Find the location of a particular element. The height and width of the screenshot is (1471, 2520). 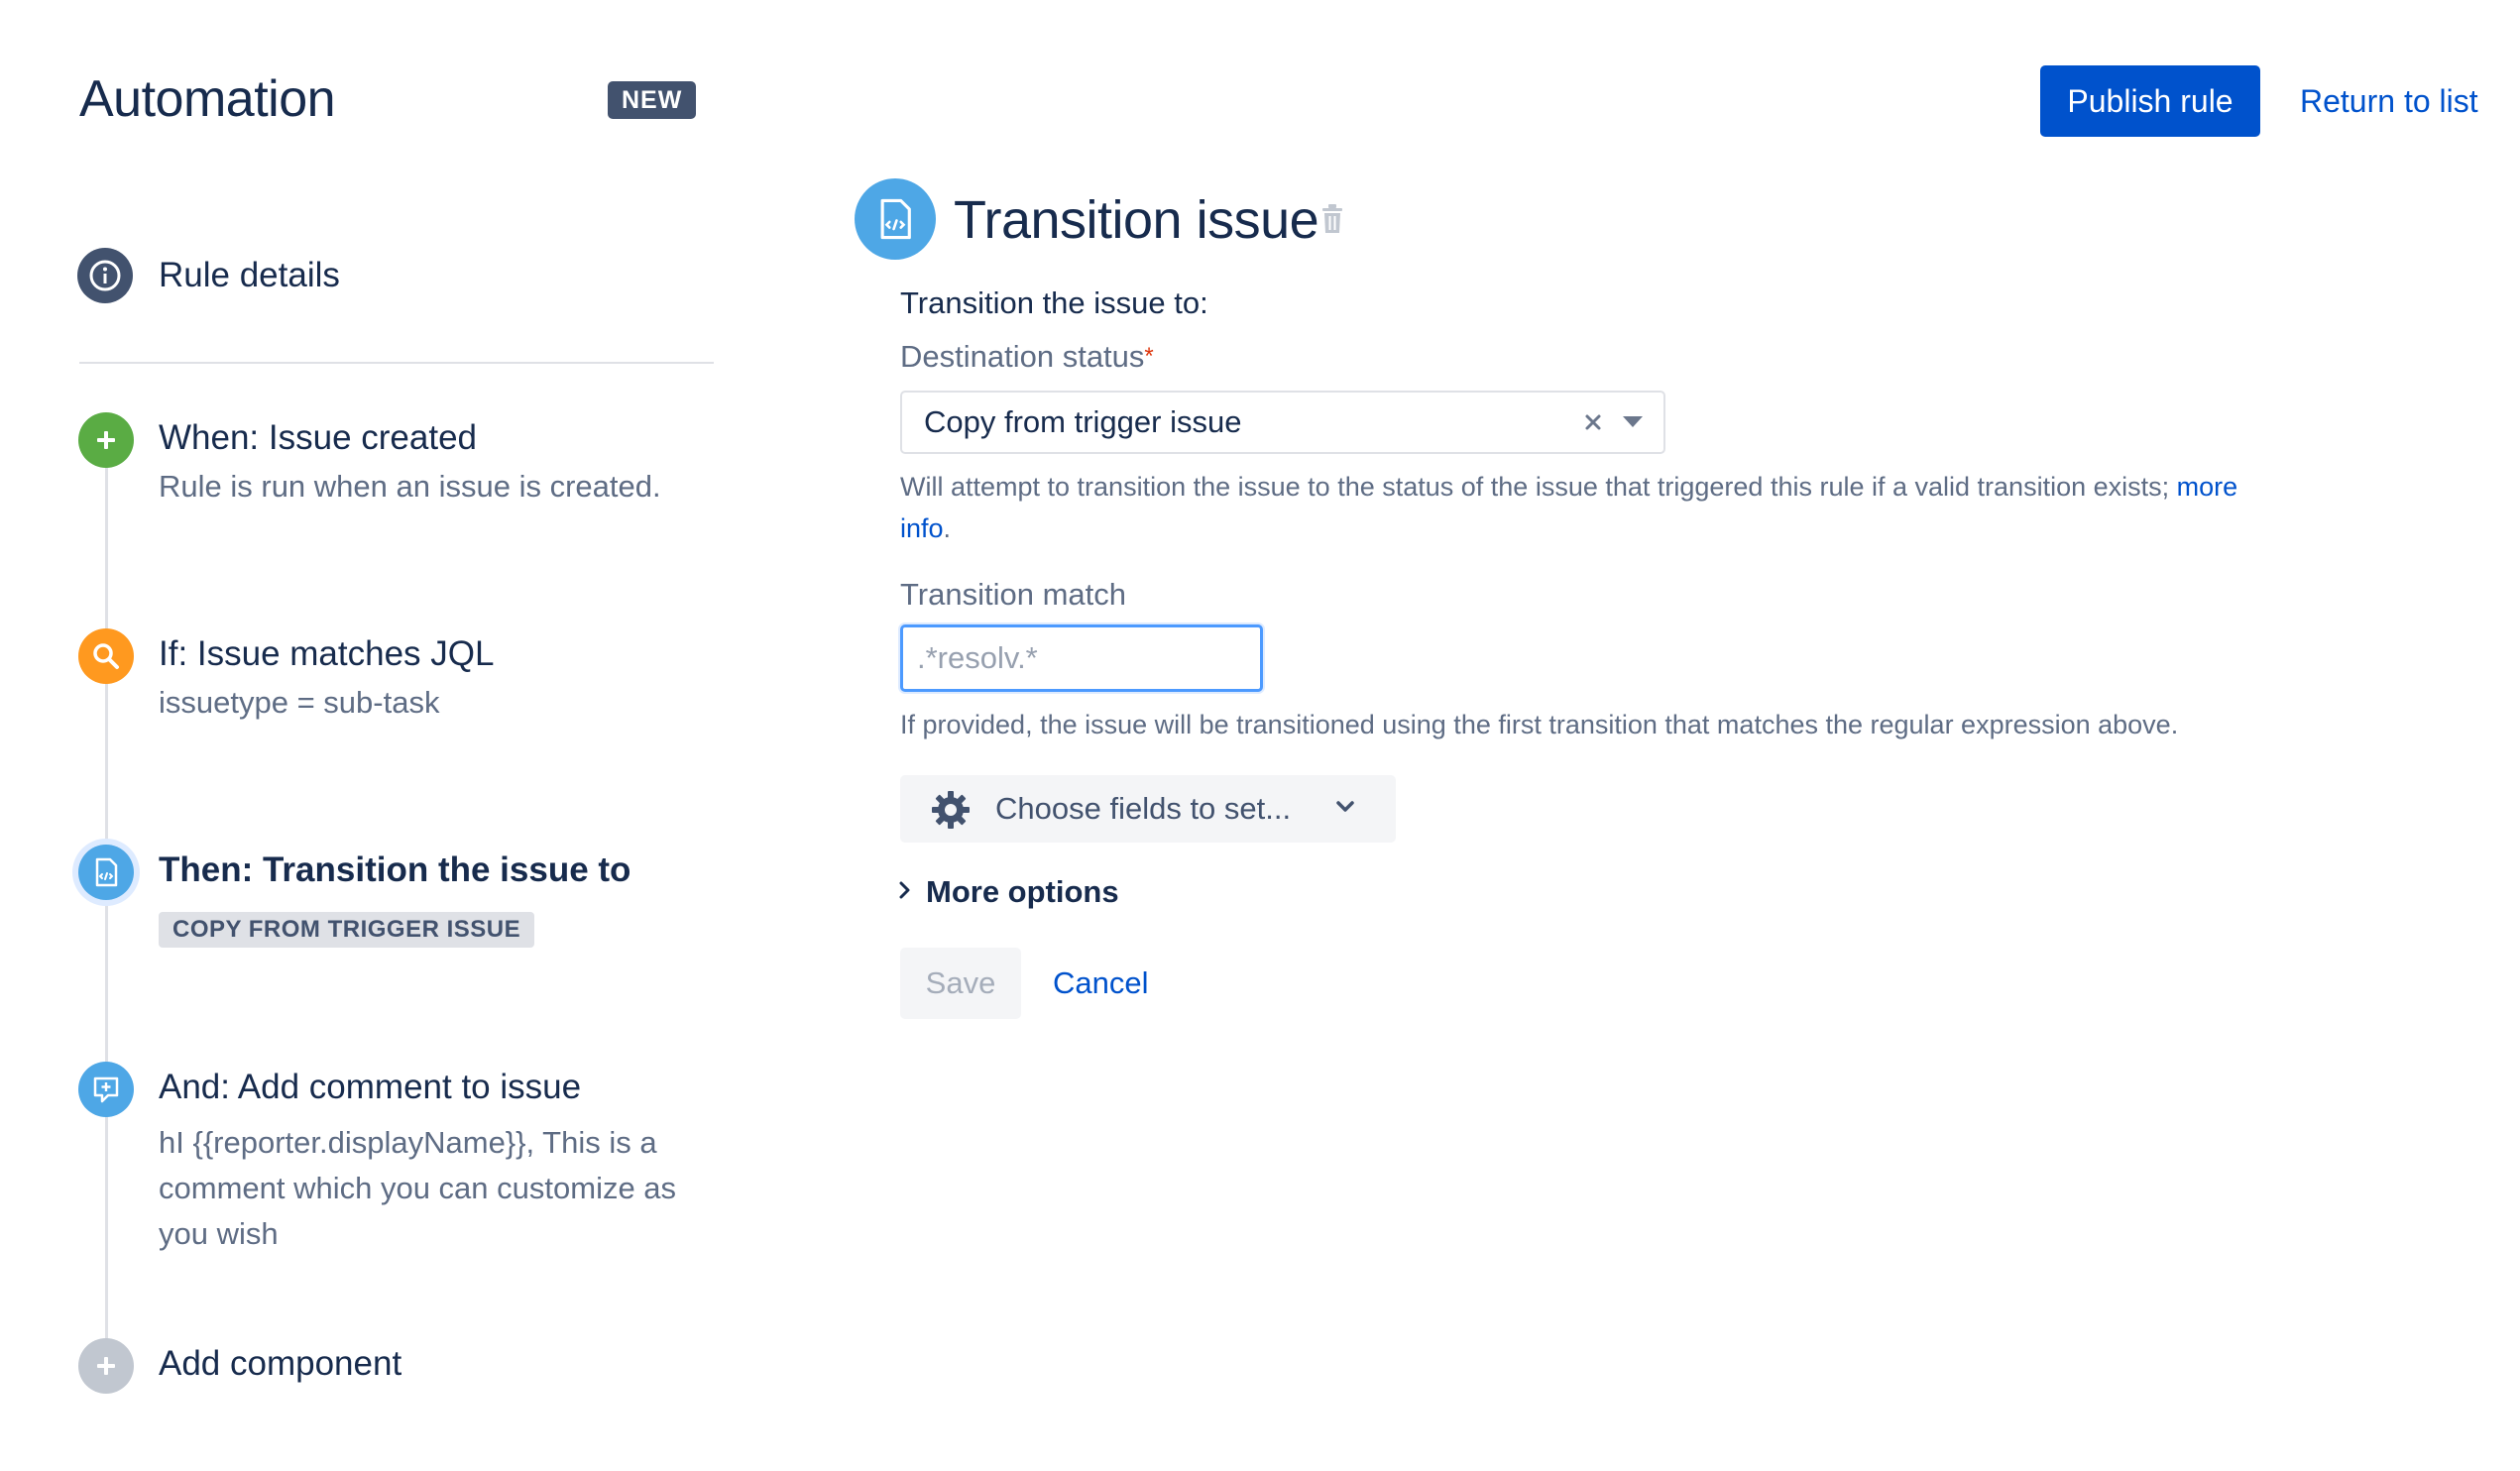

return-to-list-link: Return to list is located at coordinates (2389, 101).